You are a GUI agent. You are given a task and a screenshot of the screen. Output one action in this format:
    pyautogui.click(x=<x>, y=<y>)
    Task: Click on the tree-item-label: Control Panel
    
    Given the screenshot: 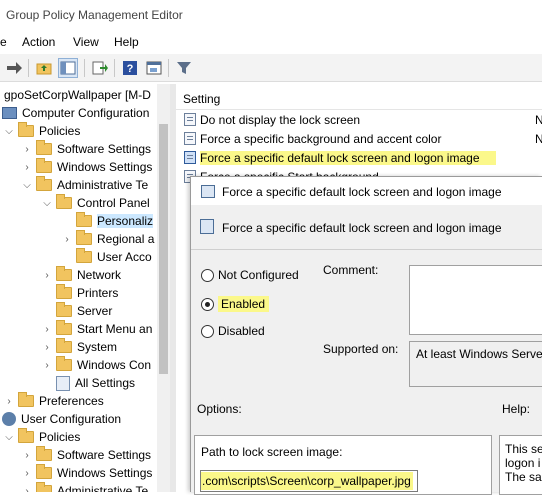 What is the action you would take?
    pyautogui.click(x=113, y=203)
    